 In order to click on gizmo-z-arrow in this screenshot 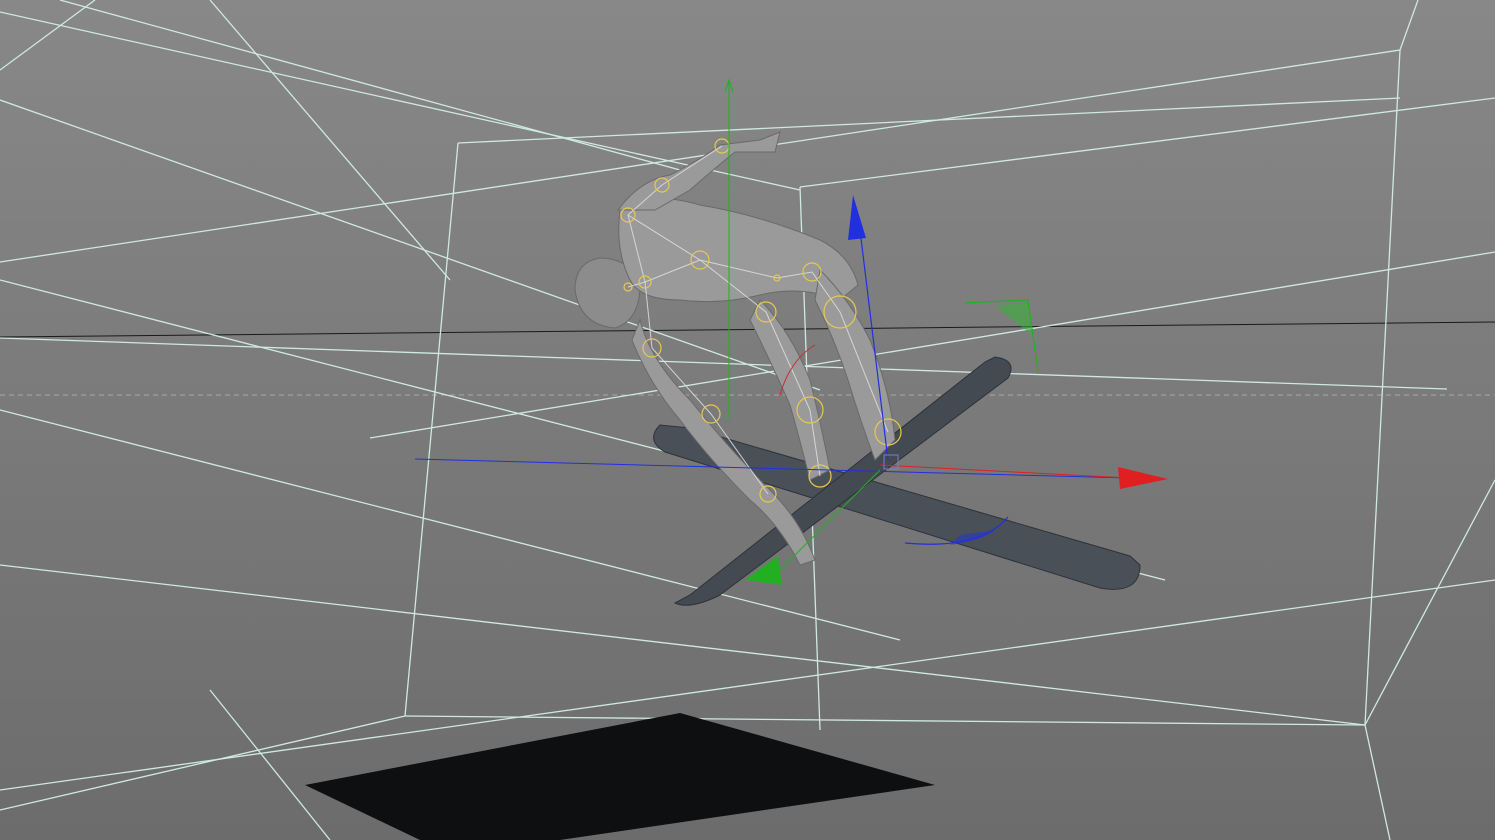, I will do `click(857, 217)`.